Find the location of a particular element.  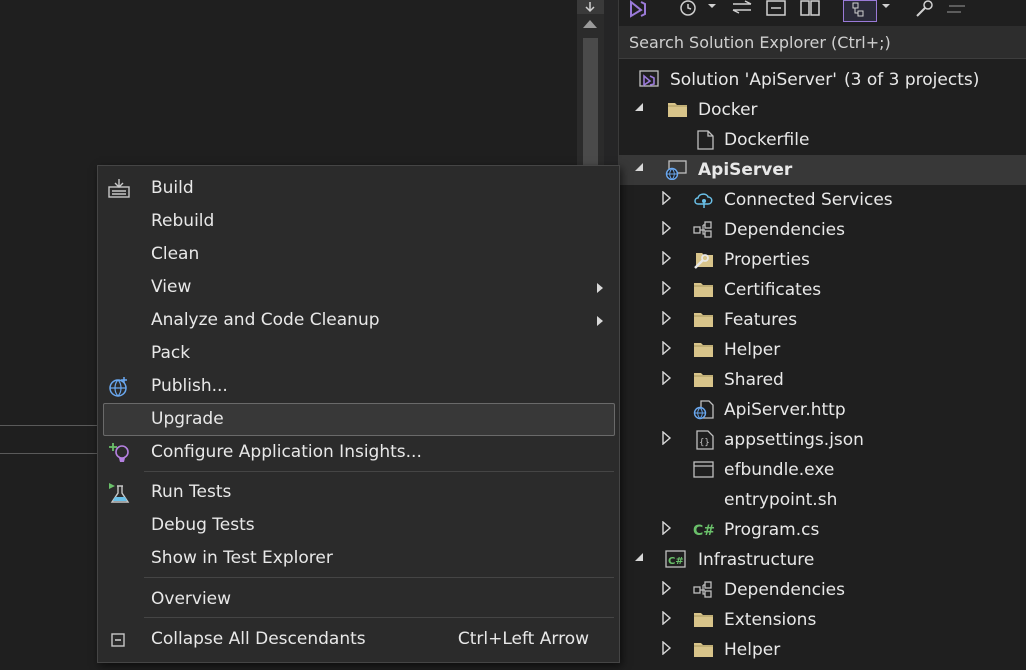

tree-item-program-cs: C# Program.cs is located at coordinates (822, 530).